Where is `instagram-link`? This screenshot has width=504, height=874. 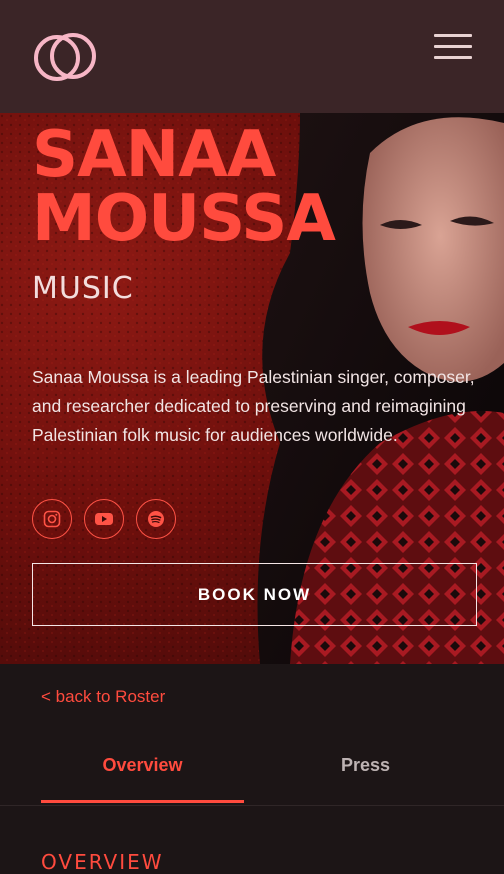 instagram-link is located at coordinates (52, 519).